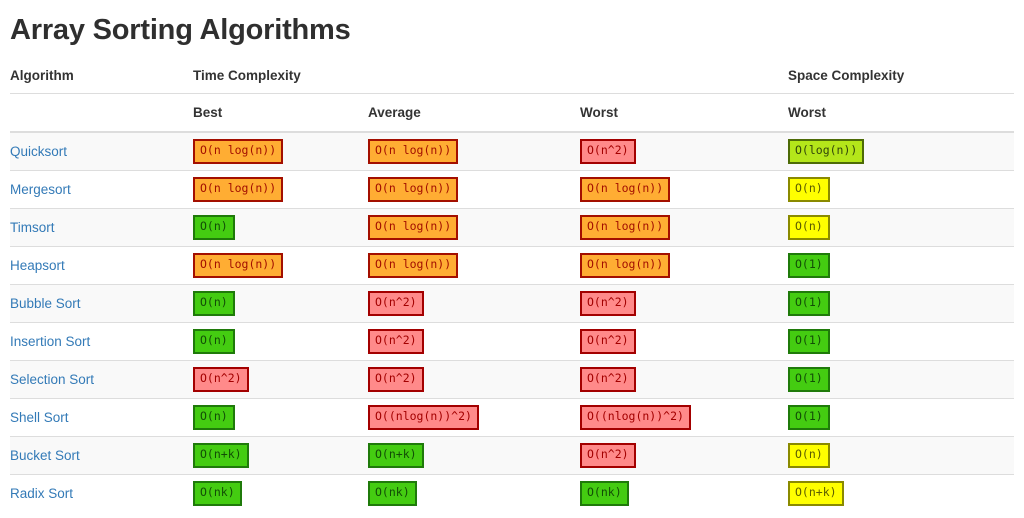  Describe the element at coordinates (280, 493) in the screenshot. I see `cell-best: O(nk)` at that location.